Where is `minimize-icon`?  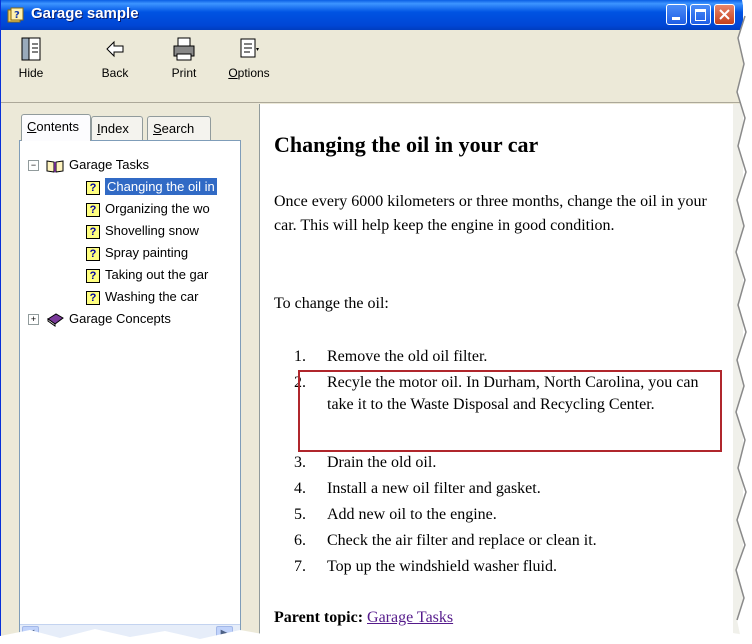
minimize-icon is located at coordinates (676, 18).